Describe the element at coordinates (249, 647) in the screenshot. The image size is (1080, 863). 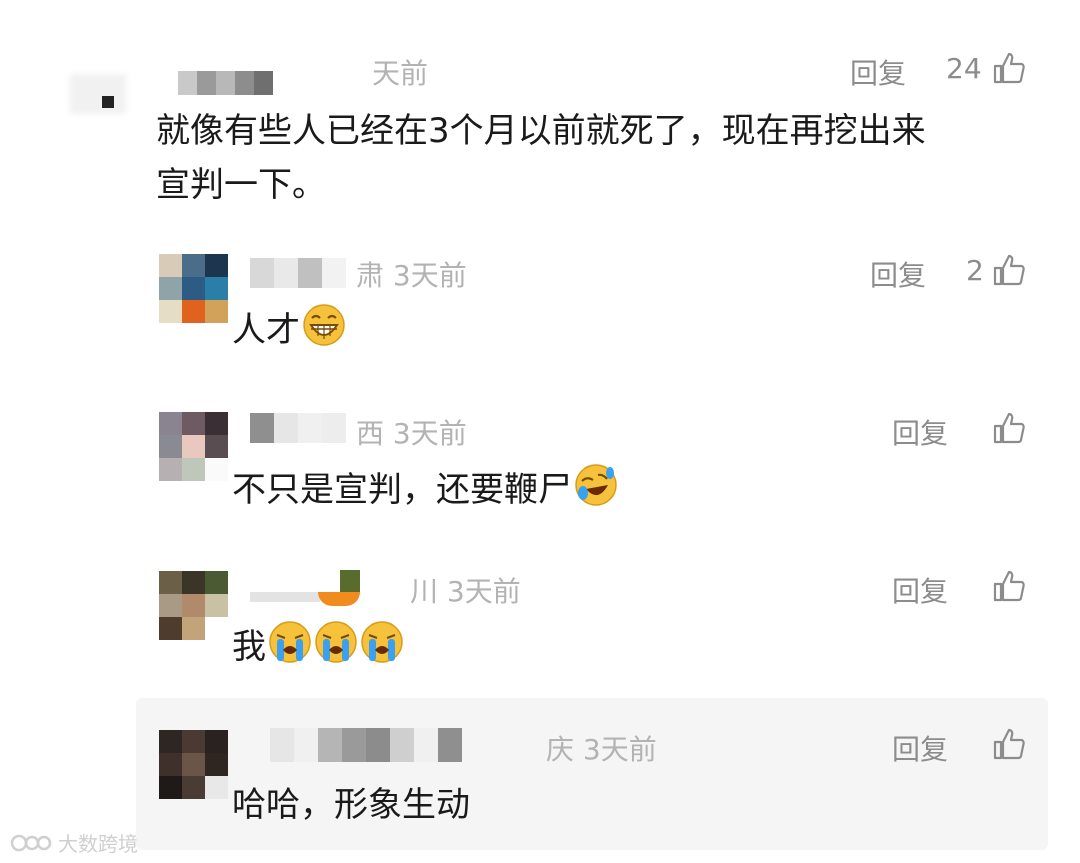
I see `reply-text-content: 我` at that location.